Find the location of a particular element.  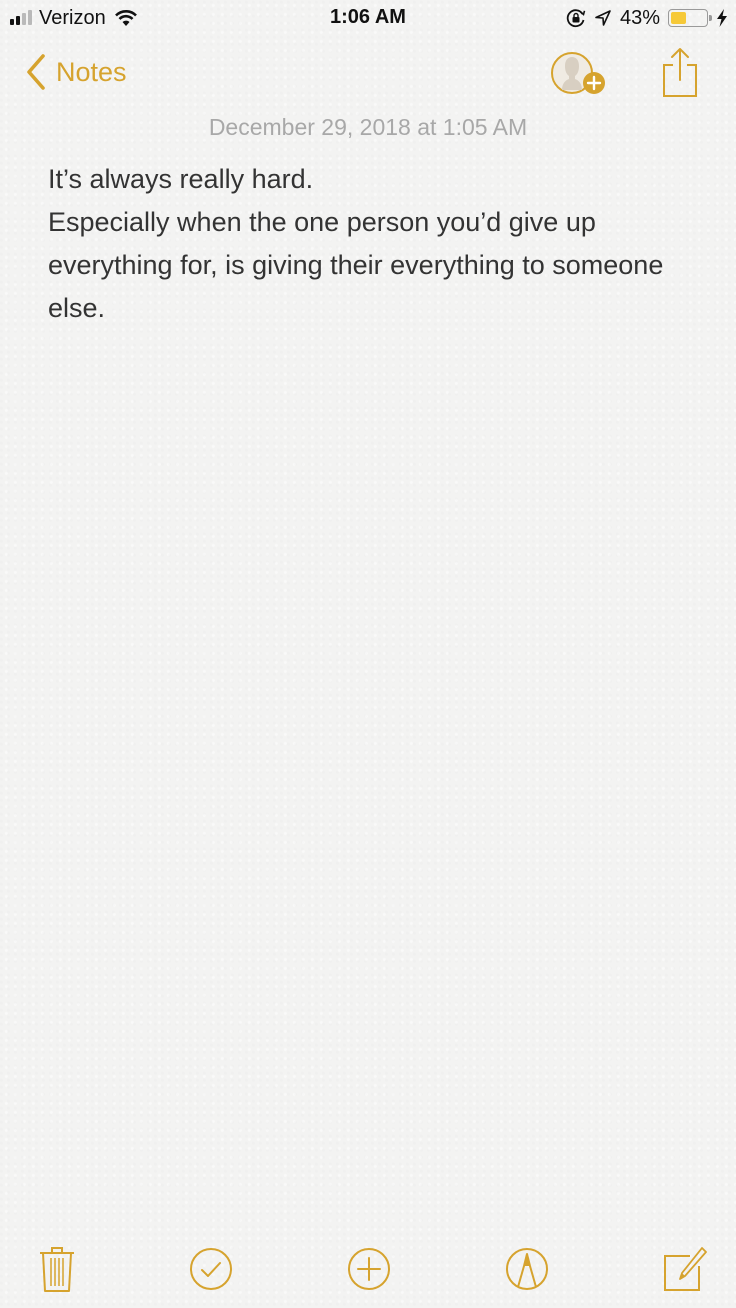

status-right: 43% is located at coordinates (647, 18).